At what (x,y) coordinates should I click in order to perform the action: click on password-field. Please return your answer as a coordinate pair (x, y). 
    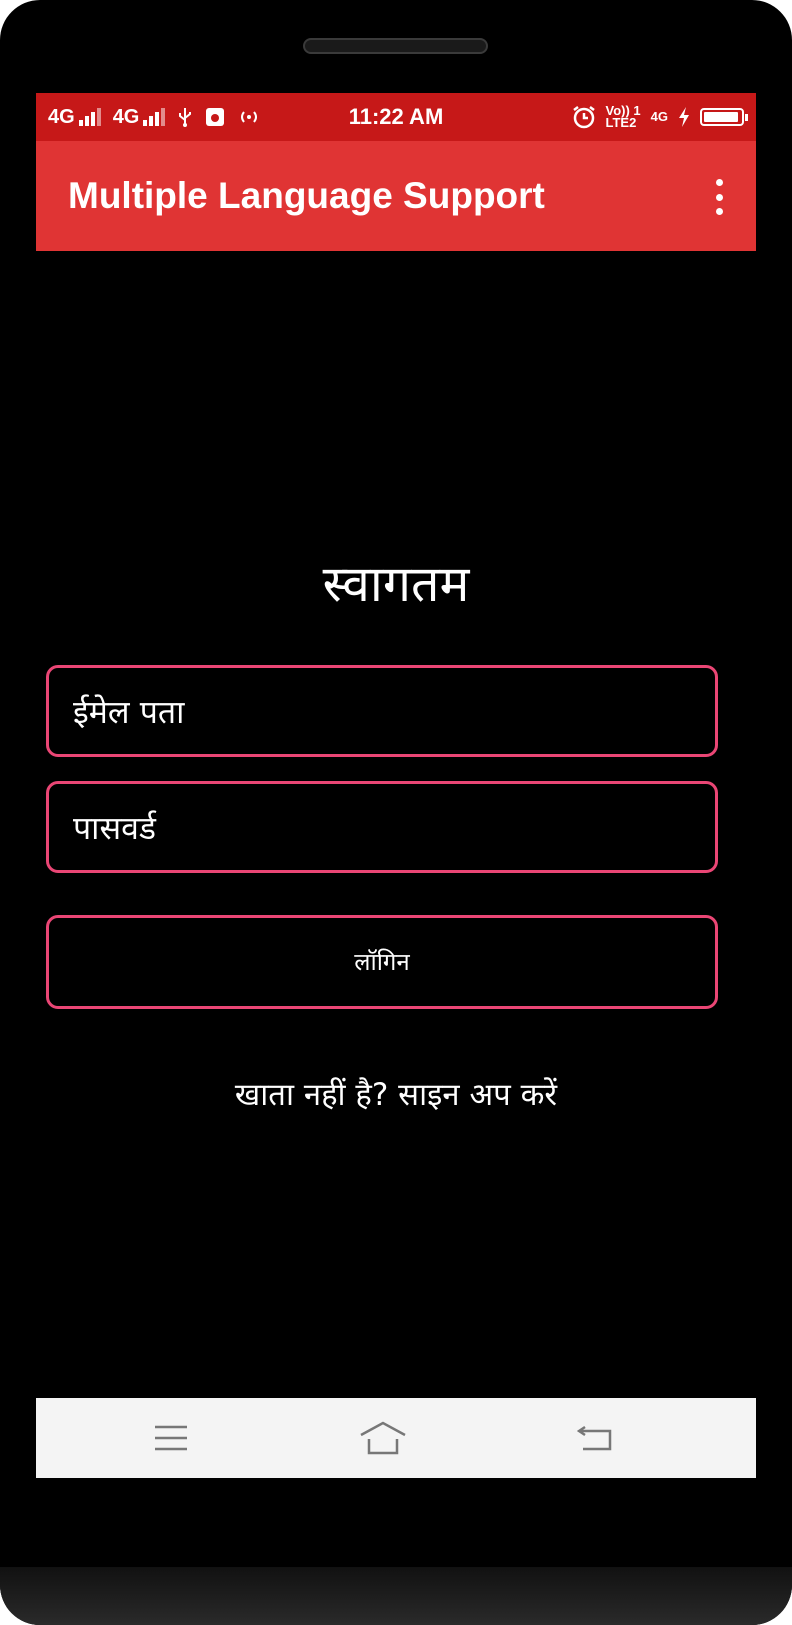
    Looking at the image, I should click on (382, 827).